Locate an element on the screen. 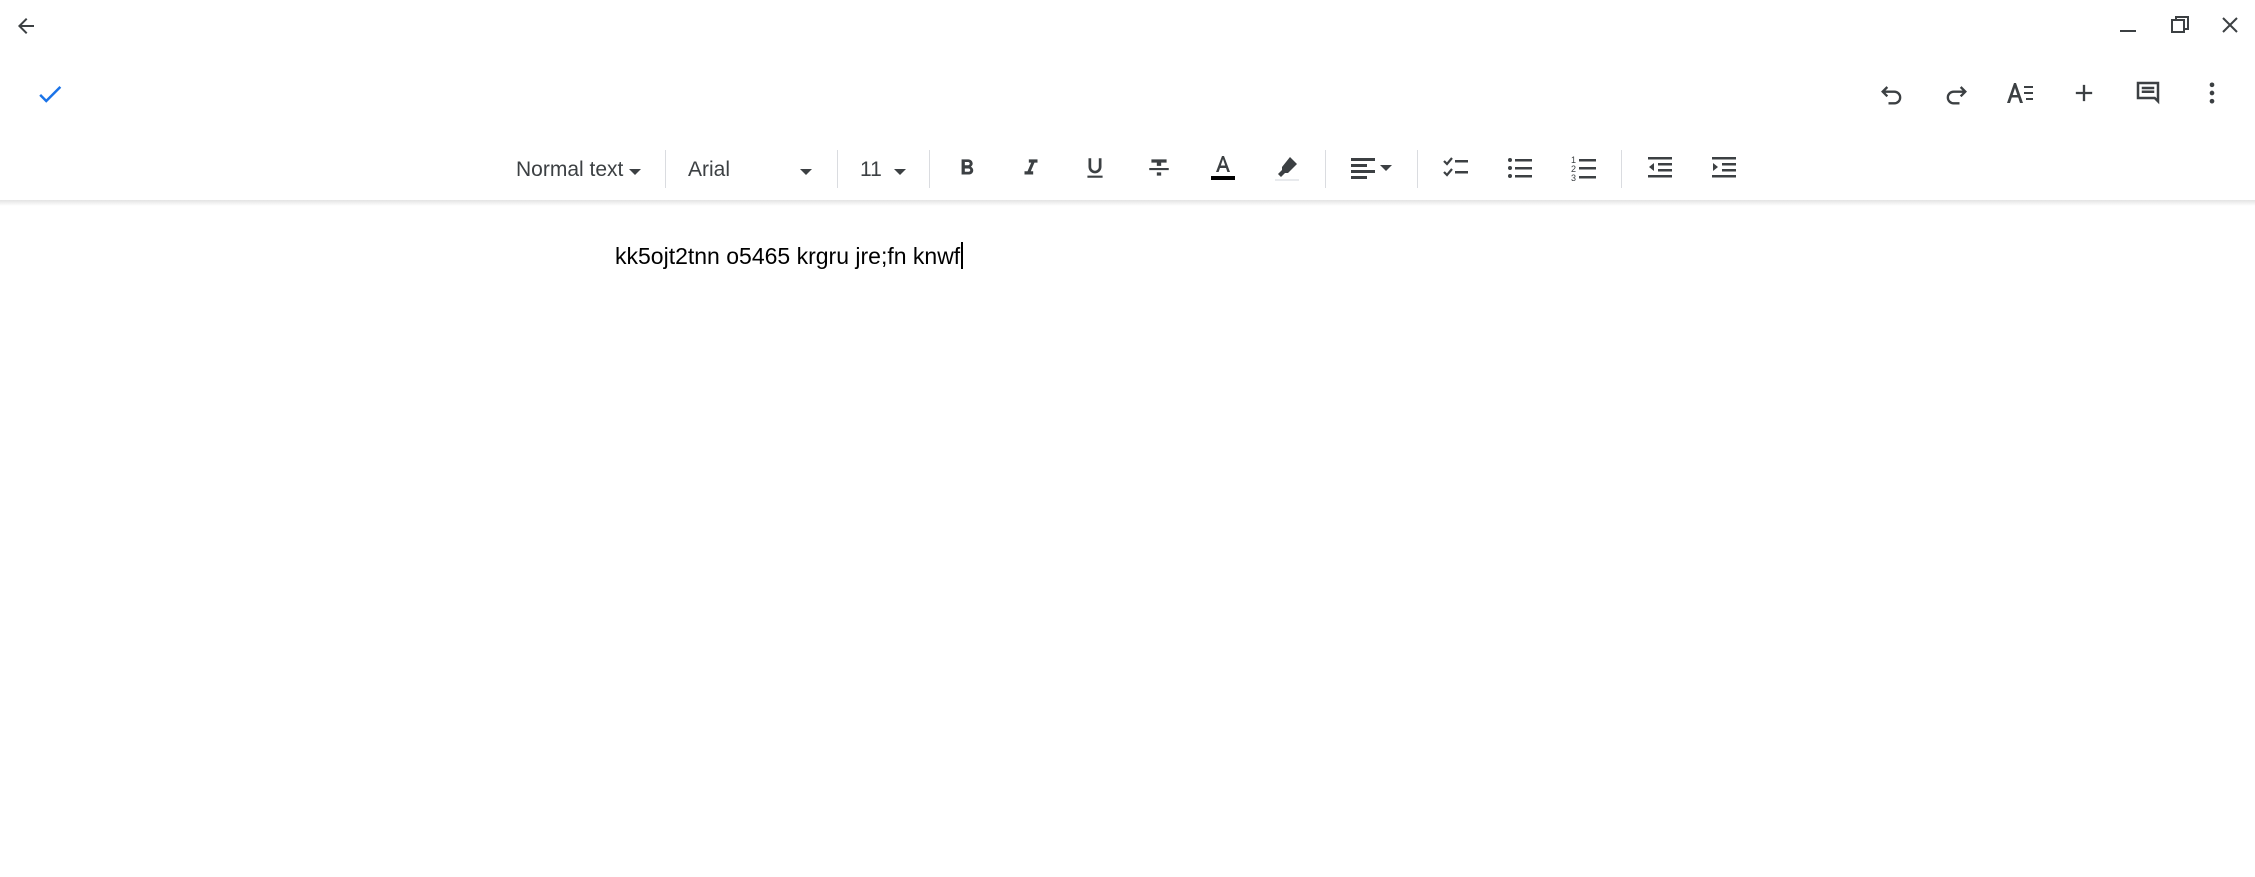 This screenshot has width=2255, height=877. font-family-dropdown: Arial is located at coordinates (750, 170).